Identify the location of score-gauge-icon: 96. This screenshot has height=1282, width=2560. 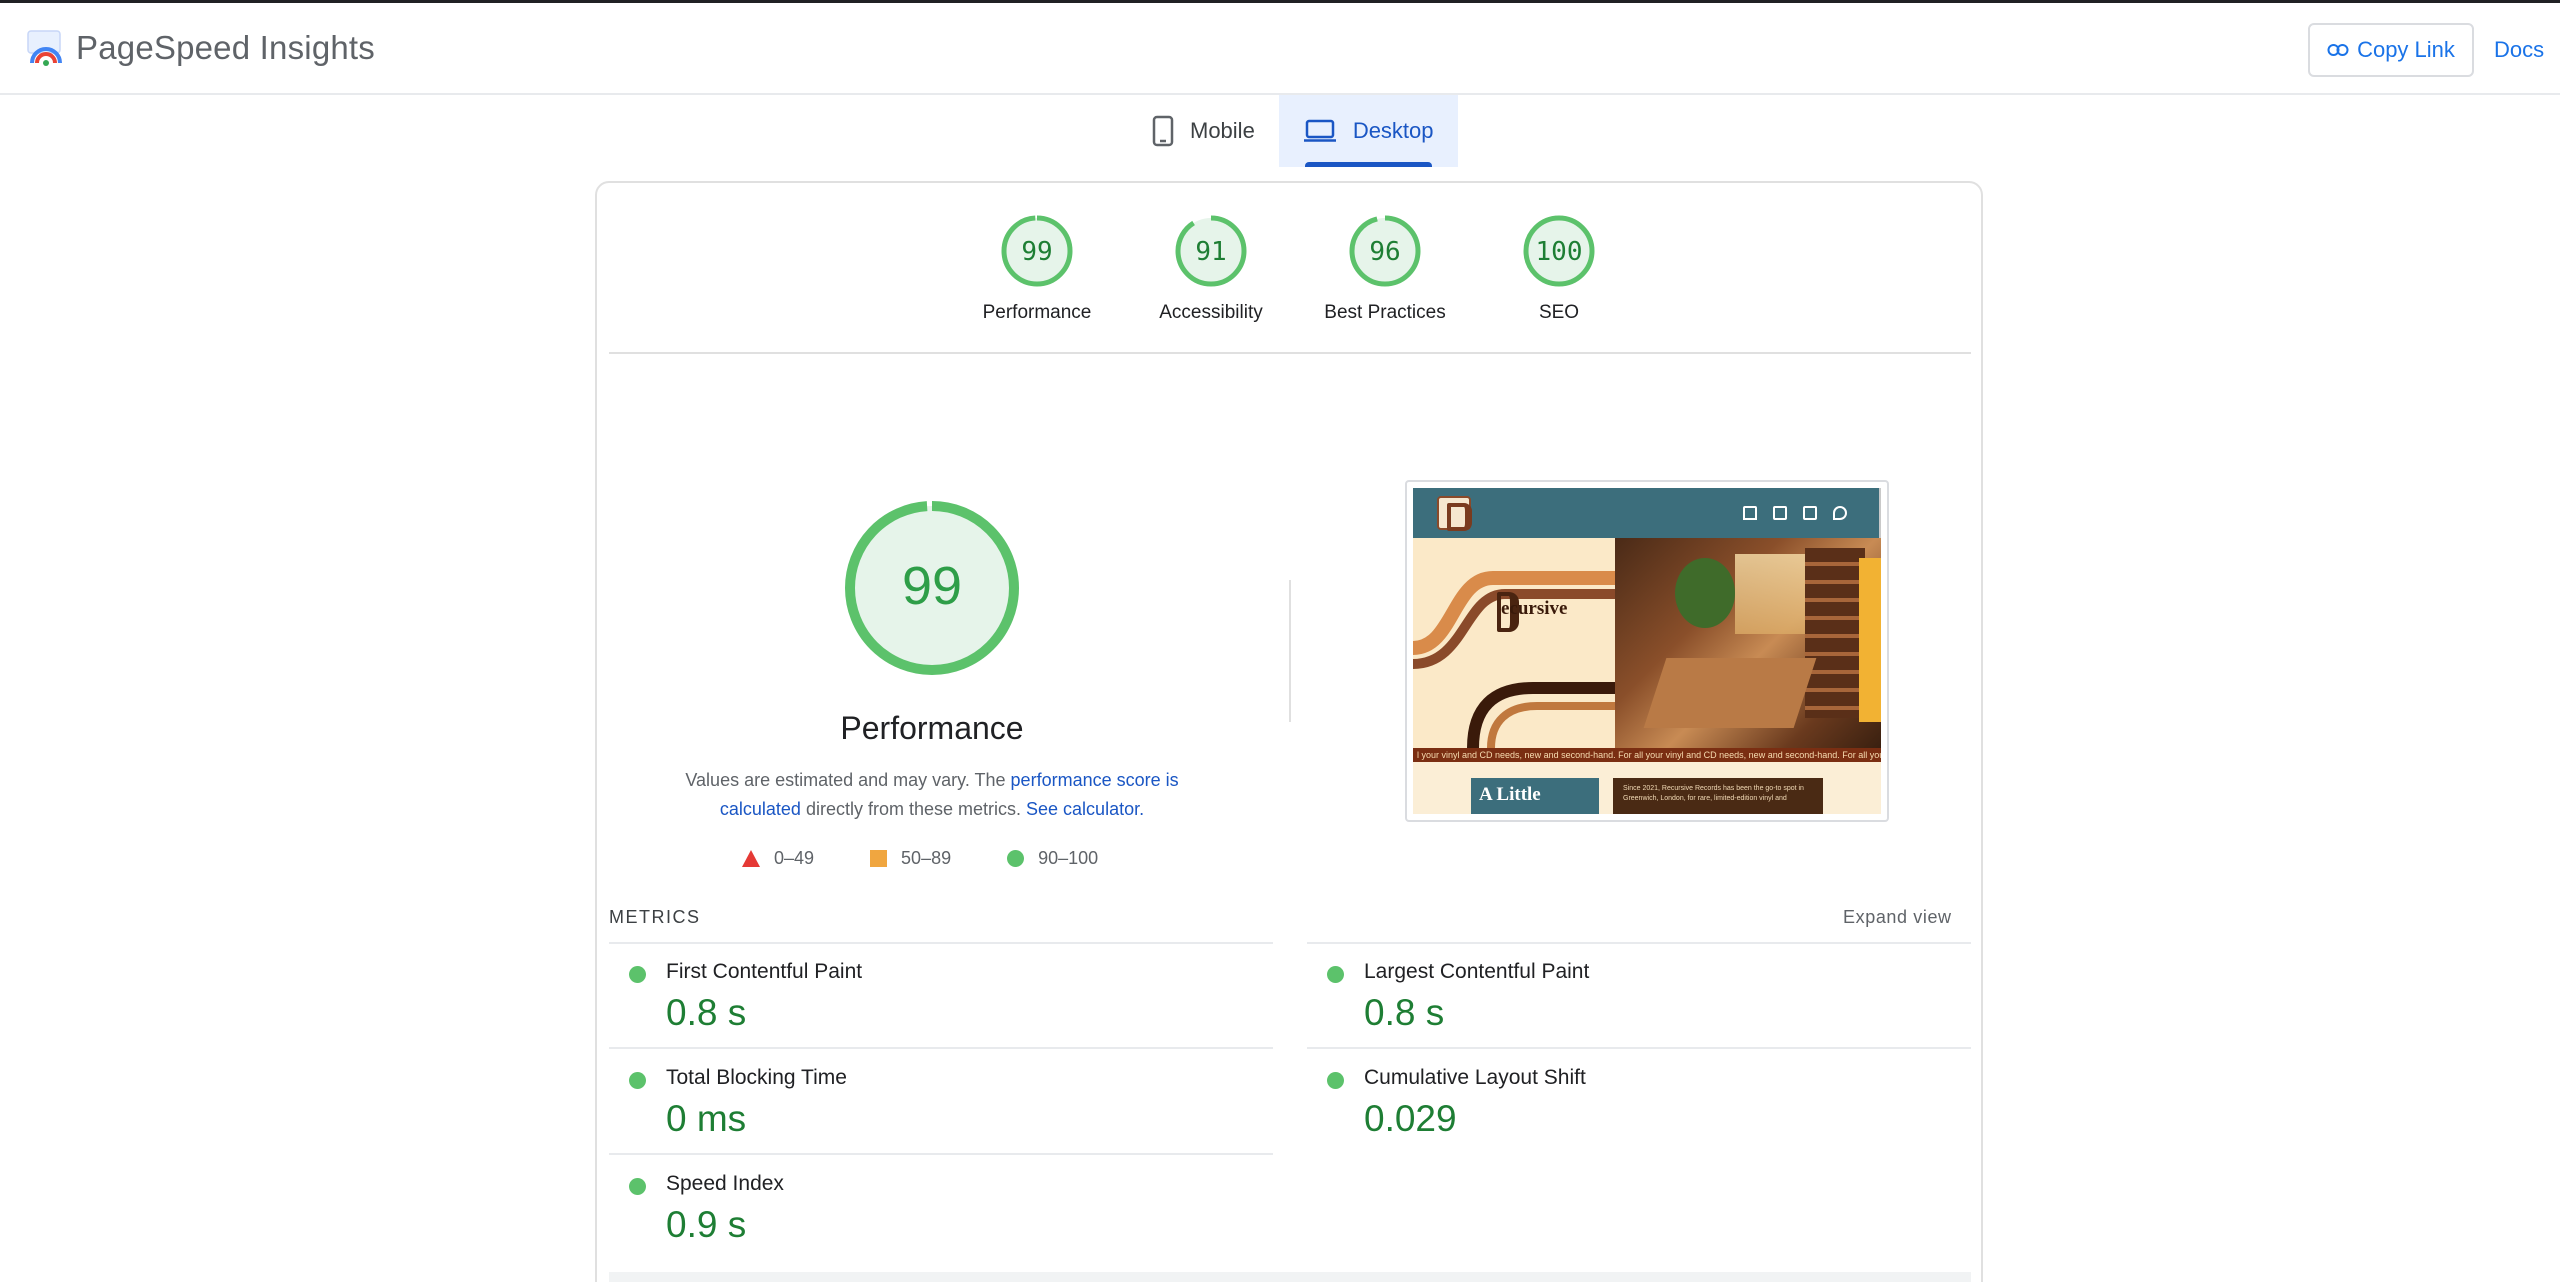
(1385, 251).